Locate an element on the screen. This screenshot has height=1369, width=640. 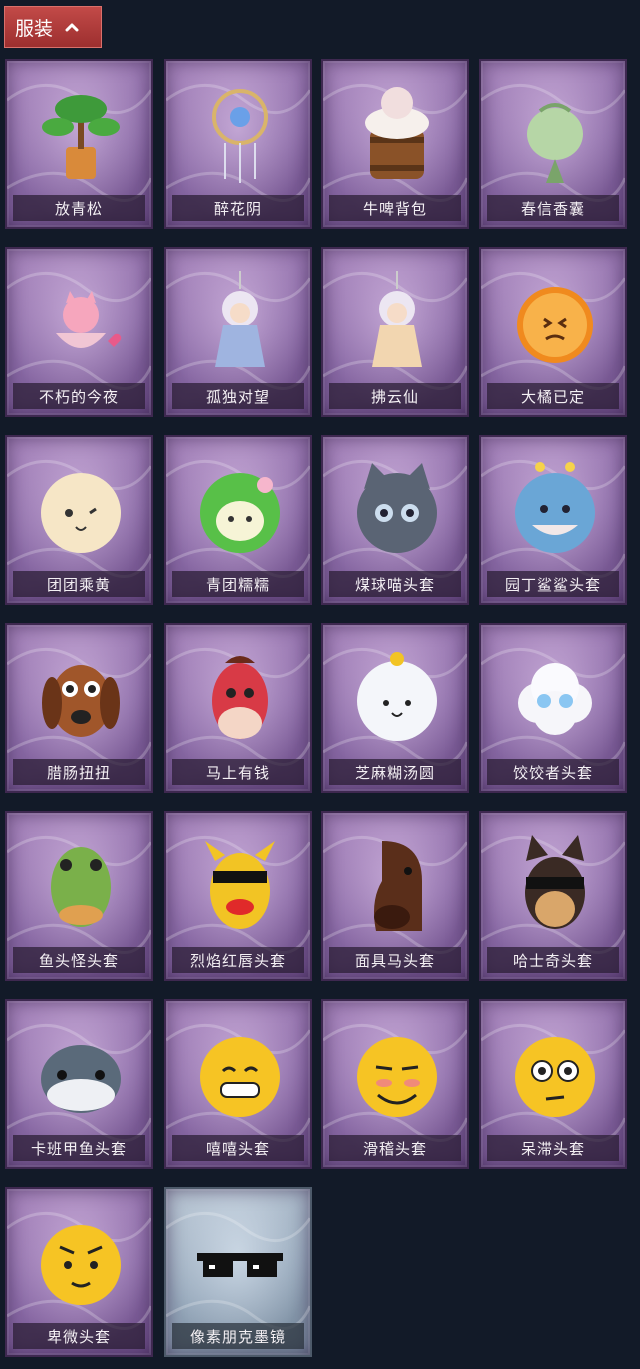
orange-slice-icon is located at coordinates (555, 322).